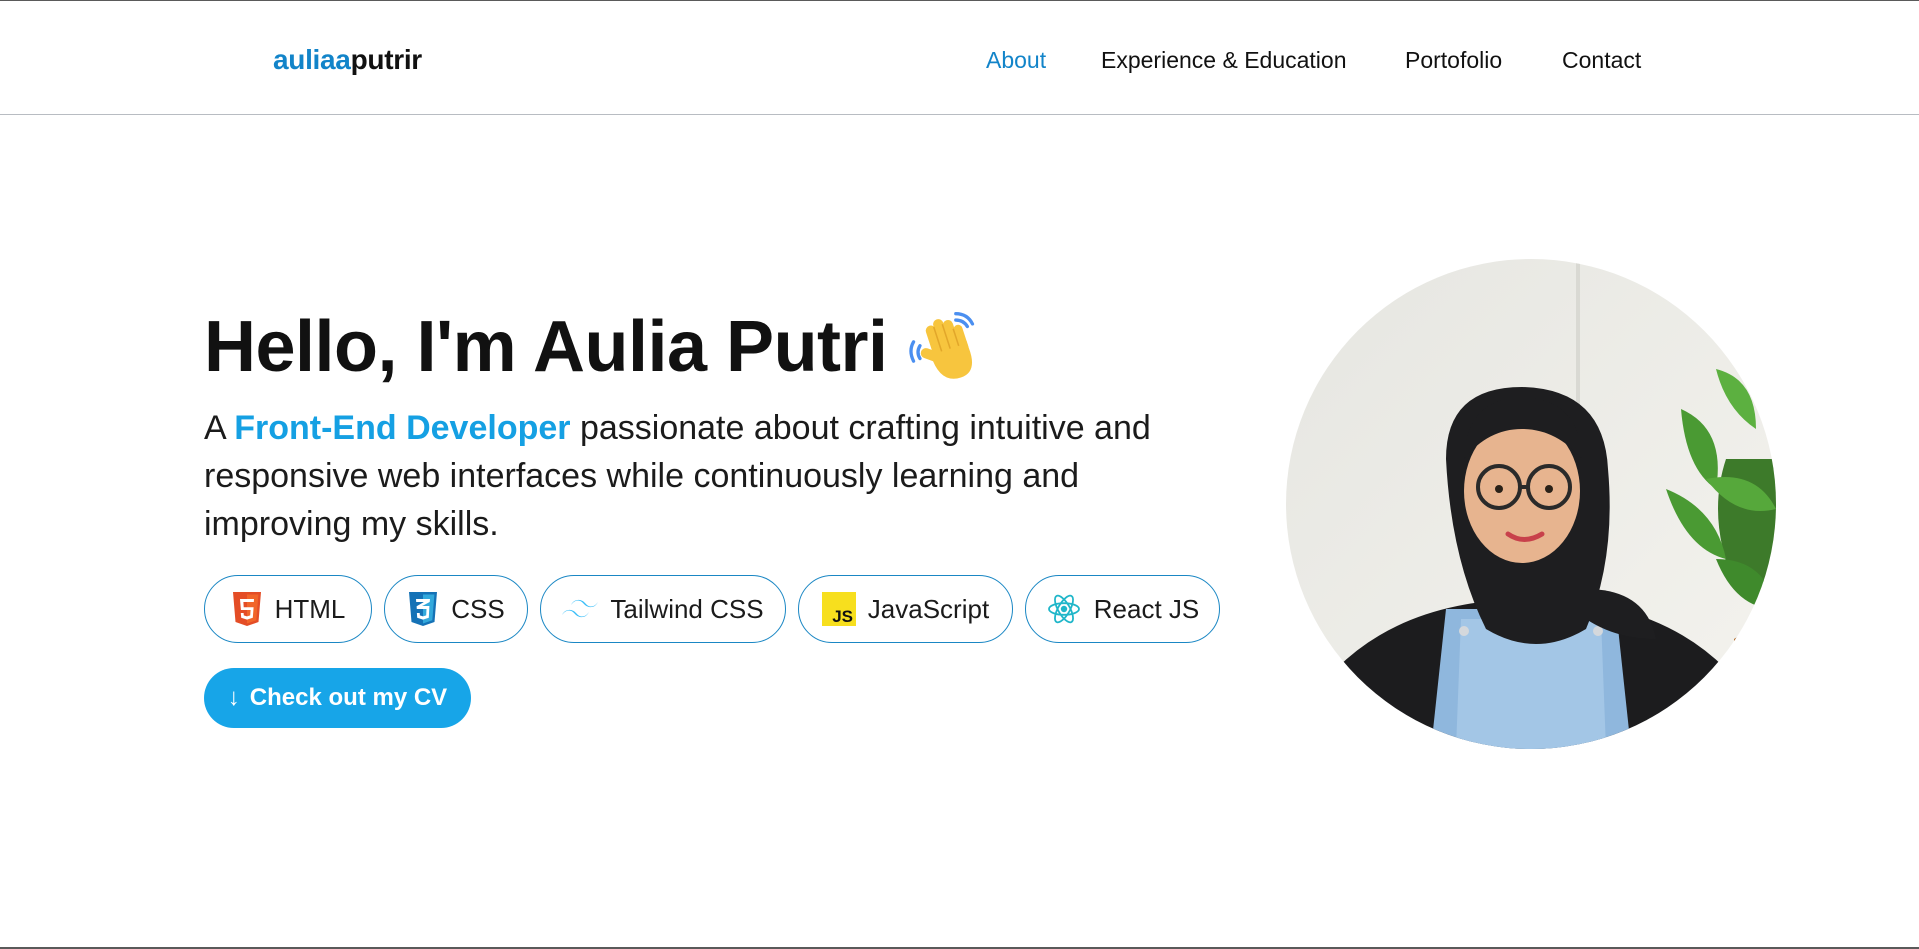 The height and width of the screenshot is (949, 1919). Describe the element at coordinates (233, 697) in the screenshot. I see `download-arrow-icon: ↓` at that location.